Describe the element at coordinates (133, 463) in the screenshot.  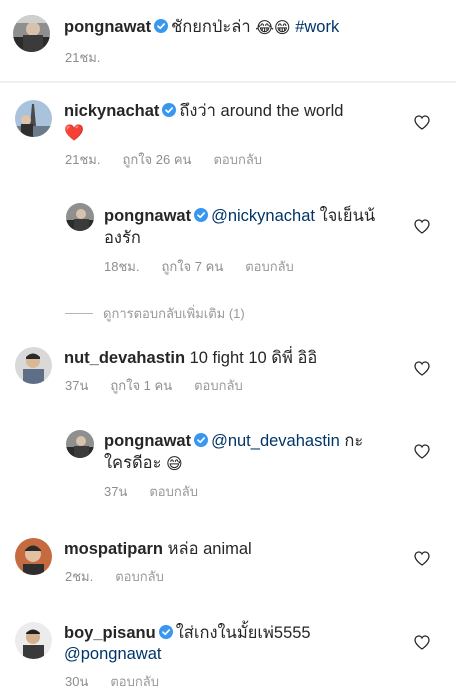
I see `reply-text: ใครดีอะ` at that location.